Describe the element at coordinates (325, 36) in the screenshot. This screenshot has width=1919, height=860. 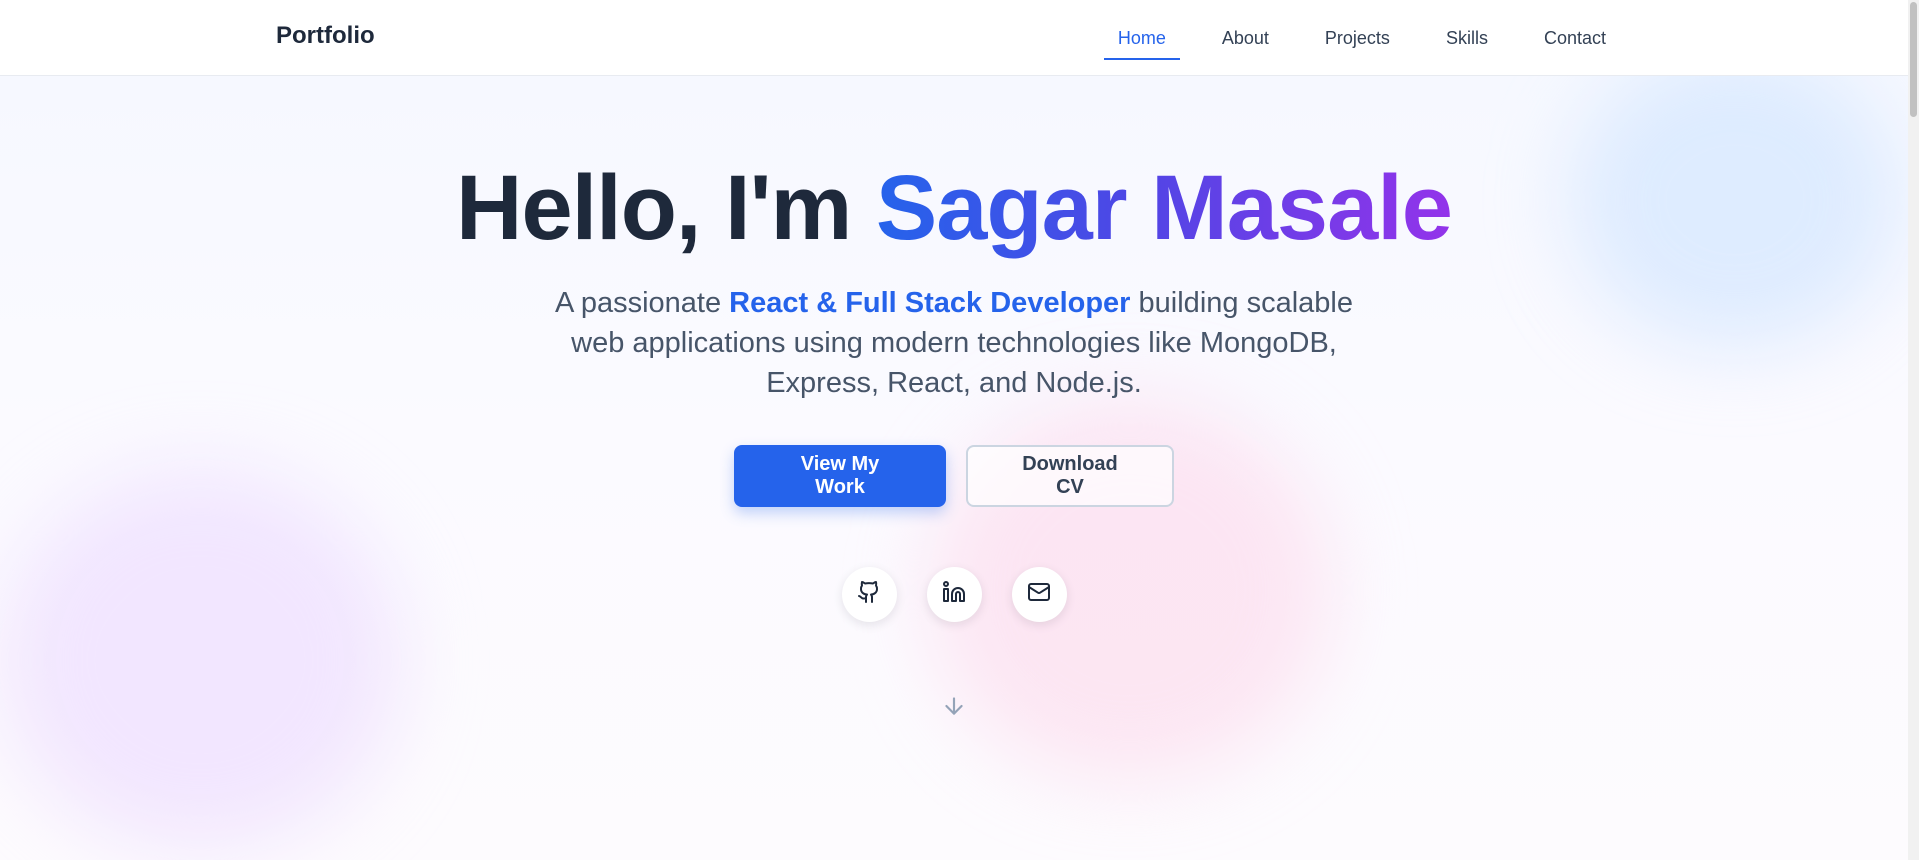
I see `brand-logo: Portfolio` at that location.